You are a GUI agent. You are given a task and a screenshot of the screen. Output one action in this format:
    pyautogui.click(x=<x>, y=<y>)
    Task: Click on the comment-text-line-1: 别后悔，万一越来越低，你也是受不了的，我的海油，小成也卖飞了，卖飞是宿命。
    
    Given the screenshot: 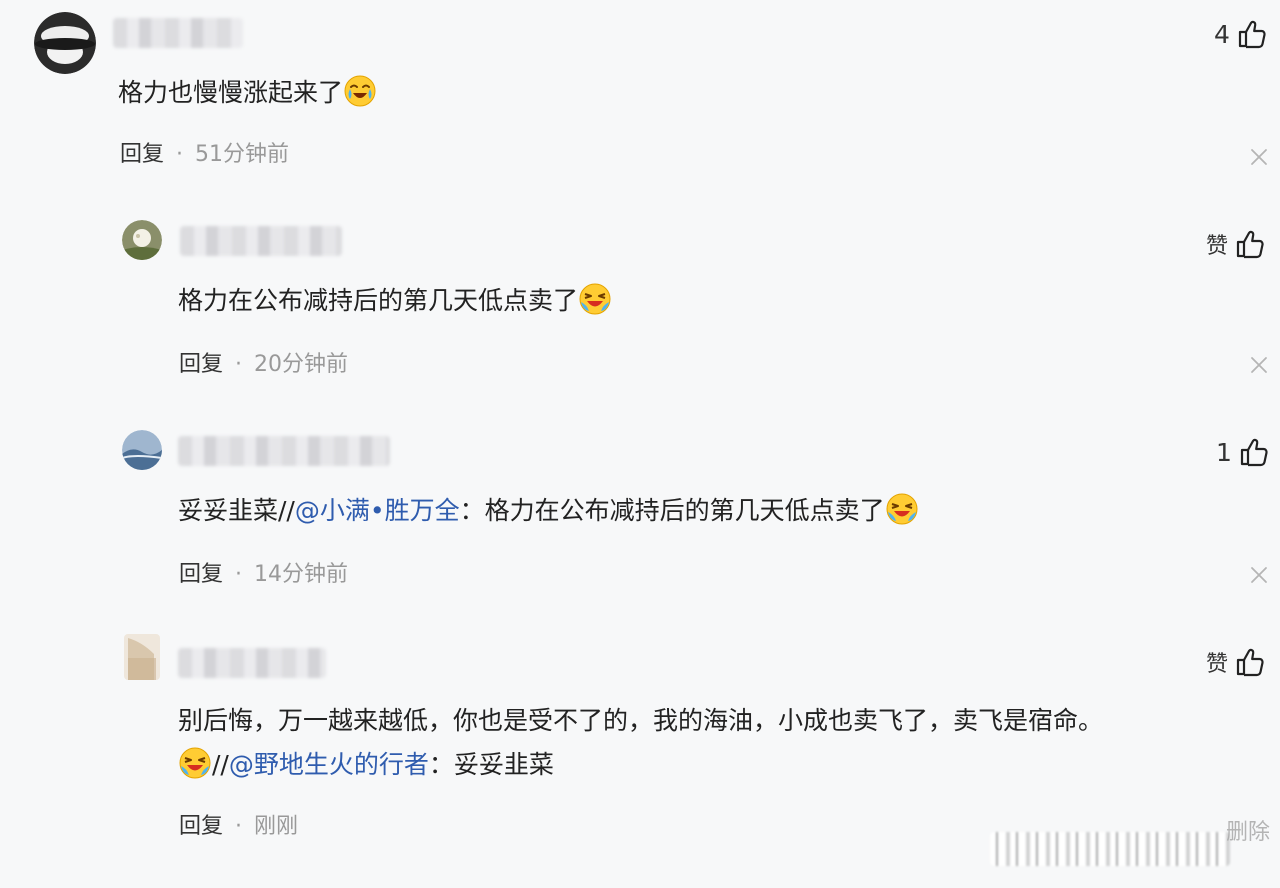 What is the action you would take?
    pyautogui.click(x=641, y=720)
    